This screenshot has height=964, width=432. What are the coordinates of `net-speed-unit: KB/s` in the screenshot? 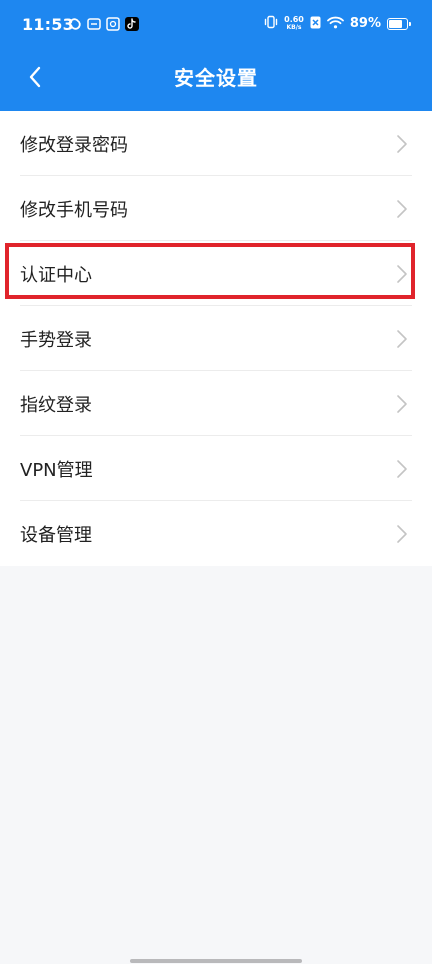 It's located at (294, 27).